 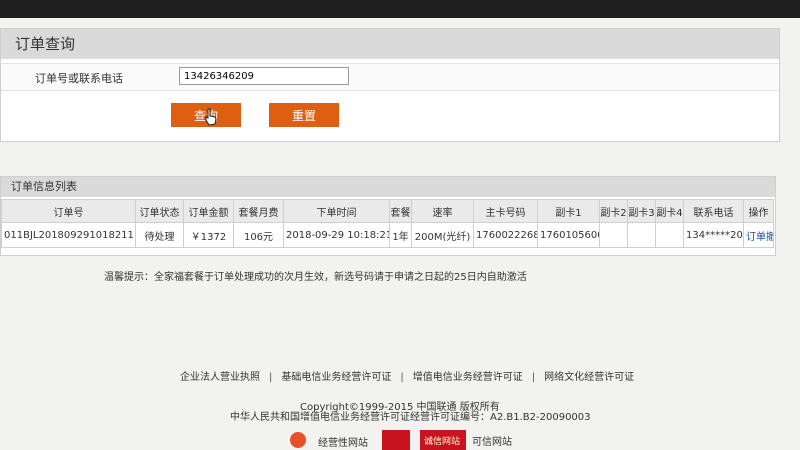 What do you see at coordinates (442, 211) in the screenshot?
I see `col-header: 速率` at bounding box center [442, 211].